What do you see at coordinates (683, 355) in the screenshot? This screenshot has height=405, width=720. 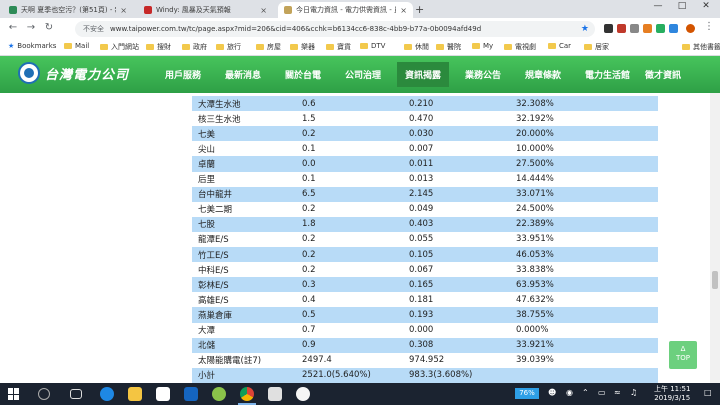 I see `back-to-top-button: Δ TOP` at bounding box center [683, 355].